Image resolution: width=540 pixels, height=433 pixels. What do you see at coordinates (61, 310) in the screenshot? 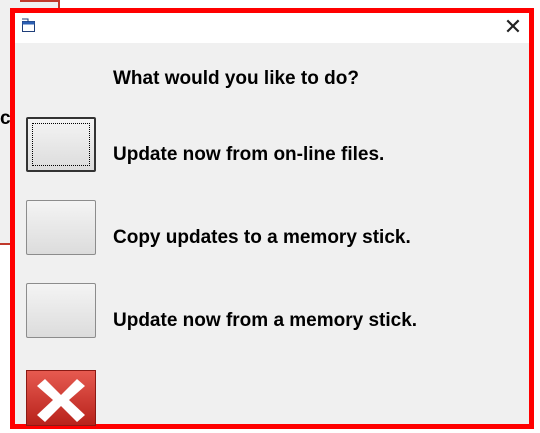
I see `update-from-memory-stick-button` at bounding box center [61, 310].